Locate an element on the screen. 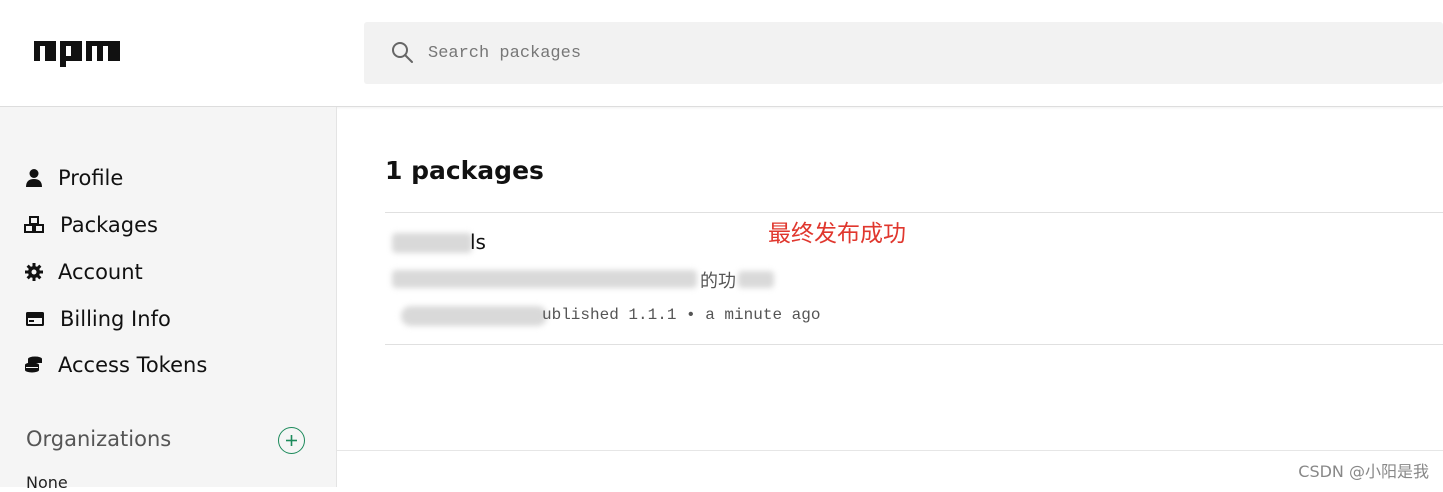 This screenshot has height=492, width=1443. plus-icon is located at coordinates (291, 440).